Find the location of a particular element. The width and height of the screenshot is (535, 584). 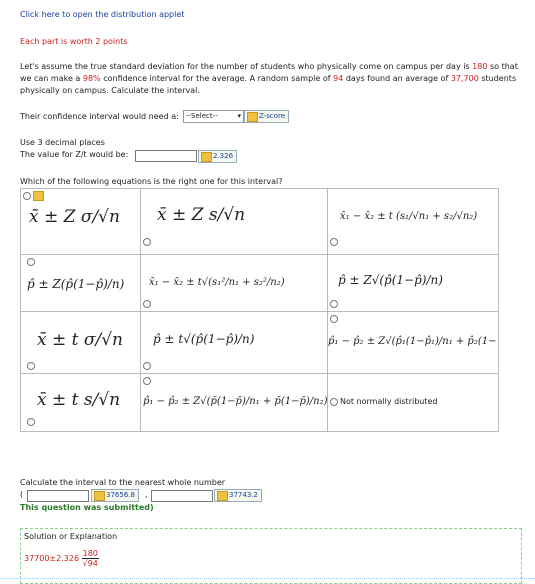

chevron-down-icon: ▾ is located at coordinates (239, 116).